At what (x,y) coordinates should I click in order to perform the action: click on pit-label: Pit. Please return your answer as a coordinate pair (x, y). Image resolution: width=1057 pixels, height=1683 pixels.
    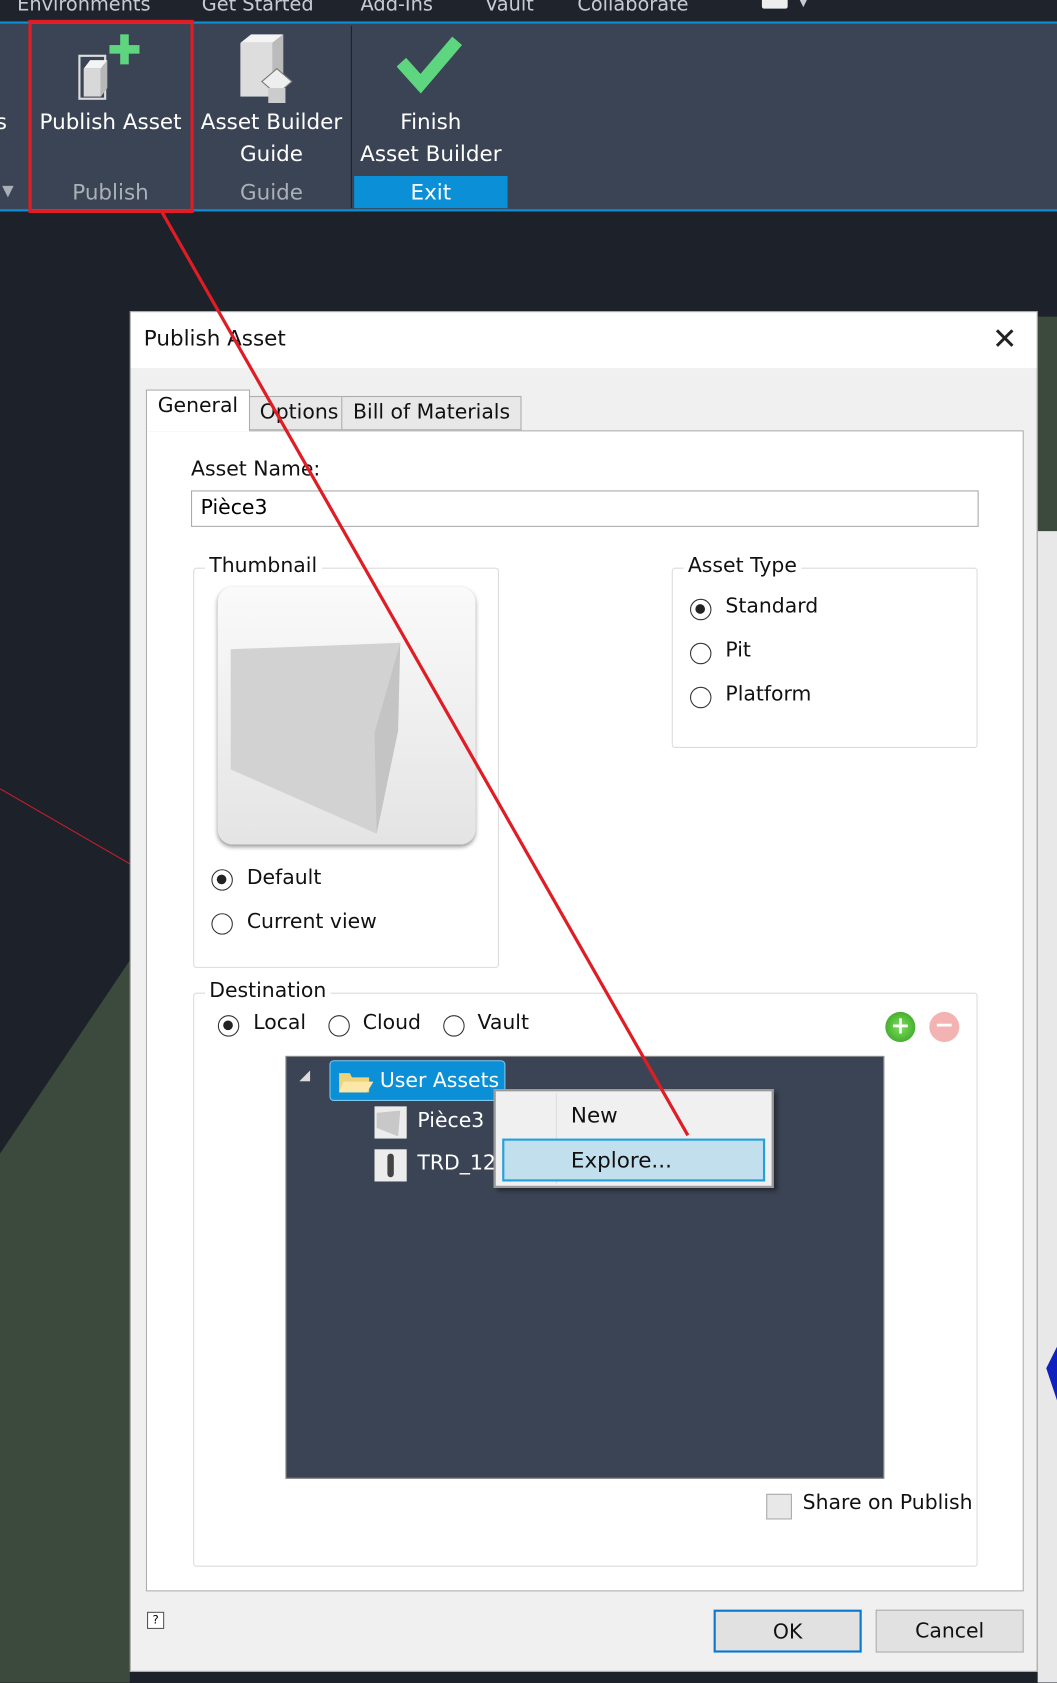
    Looking at the image, I should click on (738, 650).